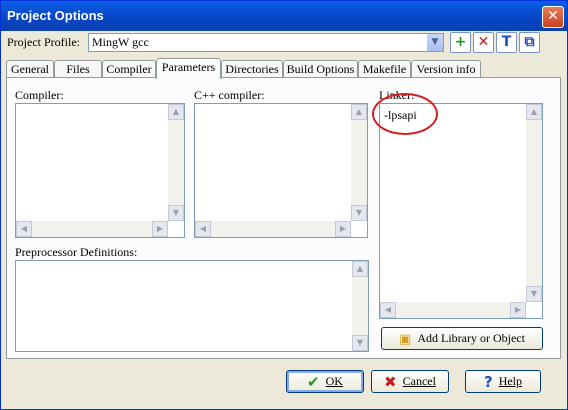 The height and width of the screenshot is (410, 568). What do you see at coordinates (252, 69) in the screenshot?
I see `tab-directories: Directories` at bounding box center [252, 69].